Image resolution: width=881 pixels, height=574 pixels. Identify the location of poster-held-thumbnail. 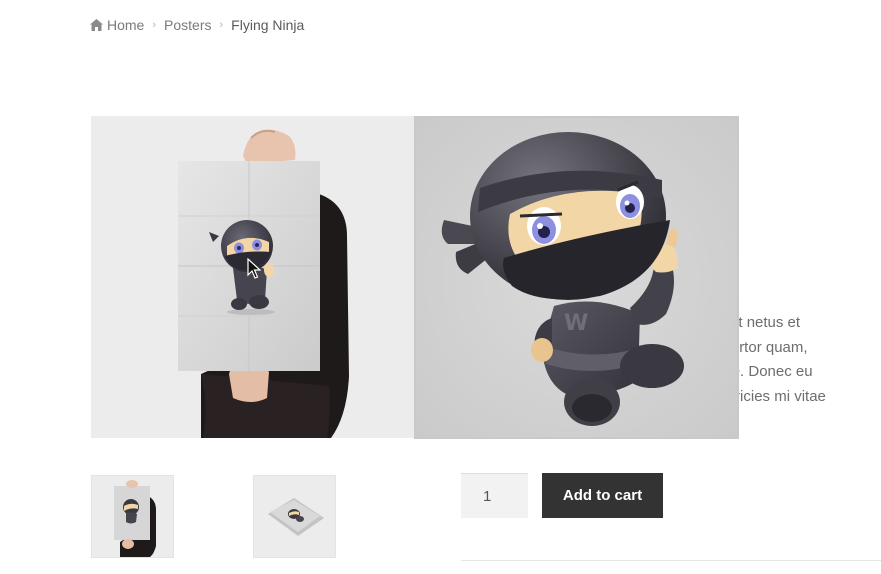
(132, 516).